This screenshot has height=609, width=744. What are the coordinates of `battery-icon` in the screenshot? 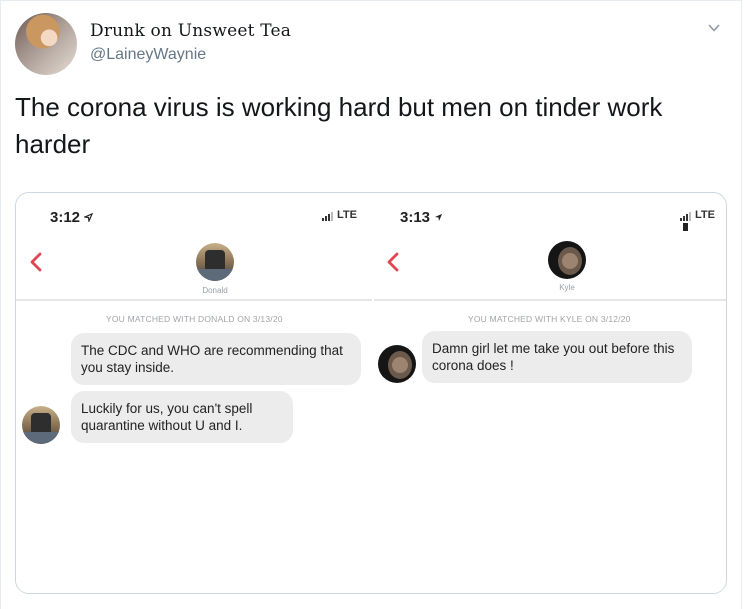 It's located at (685, 227).